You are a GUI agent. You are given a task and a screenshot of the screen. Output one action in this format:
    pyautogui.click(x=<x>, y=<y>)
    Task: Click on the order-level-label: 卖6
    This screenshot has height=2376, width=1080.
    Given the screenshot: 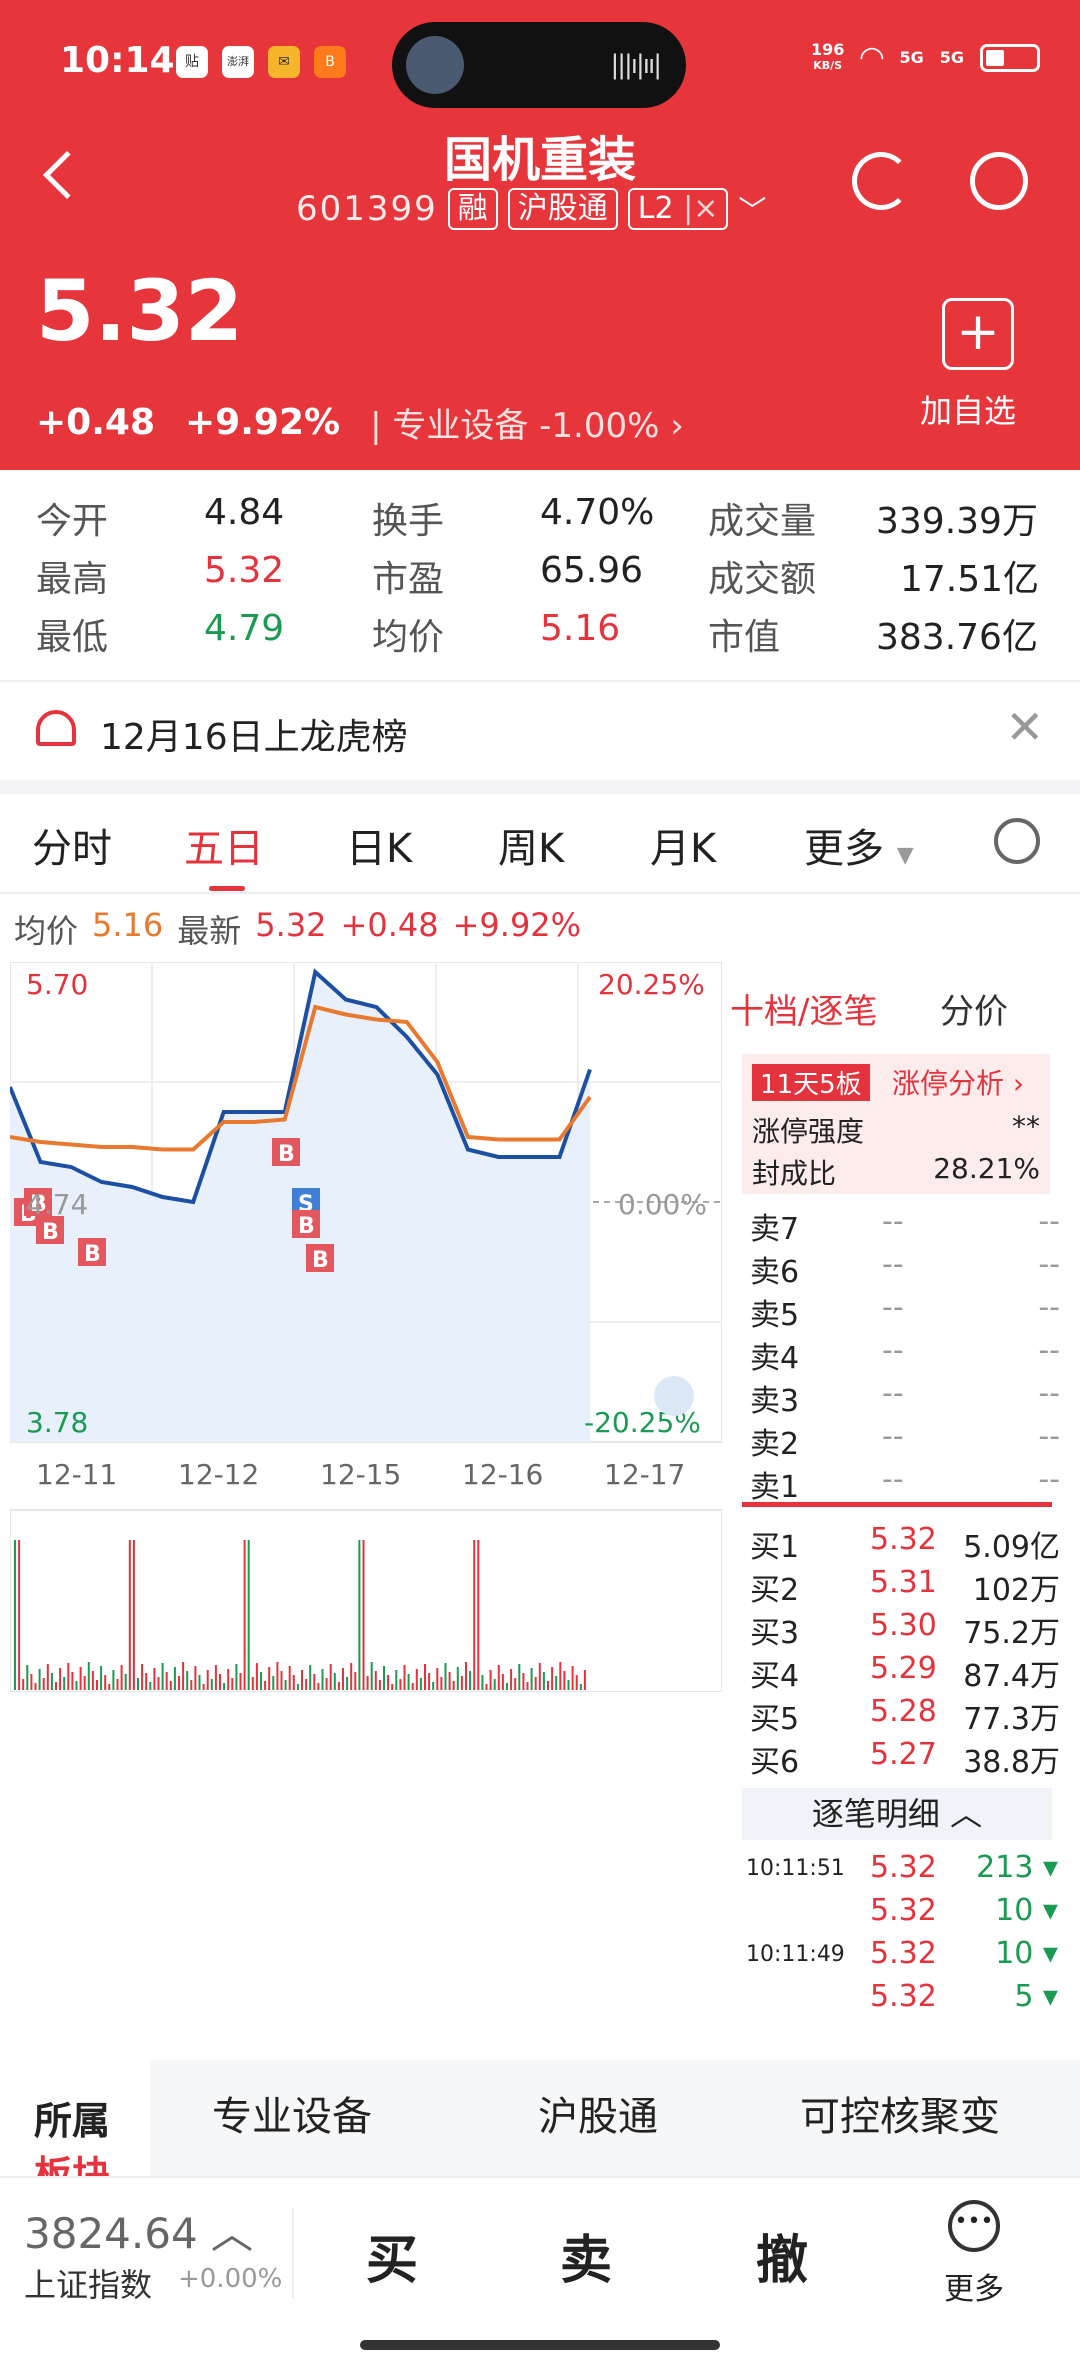 What is the action you would take?
    pyautogui.click(x=775, y=1272)
    